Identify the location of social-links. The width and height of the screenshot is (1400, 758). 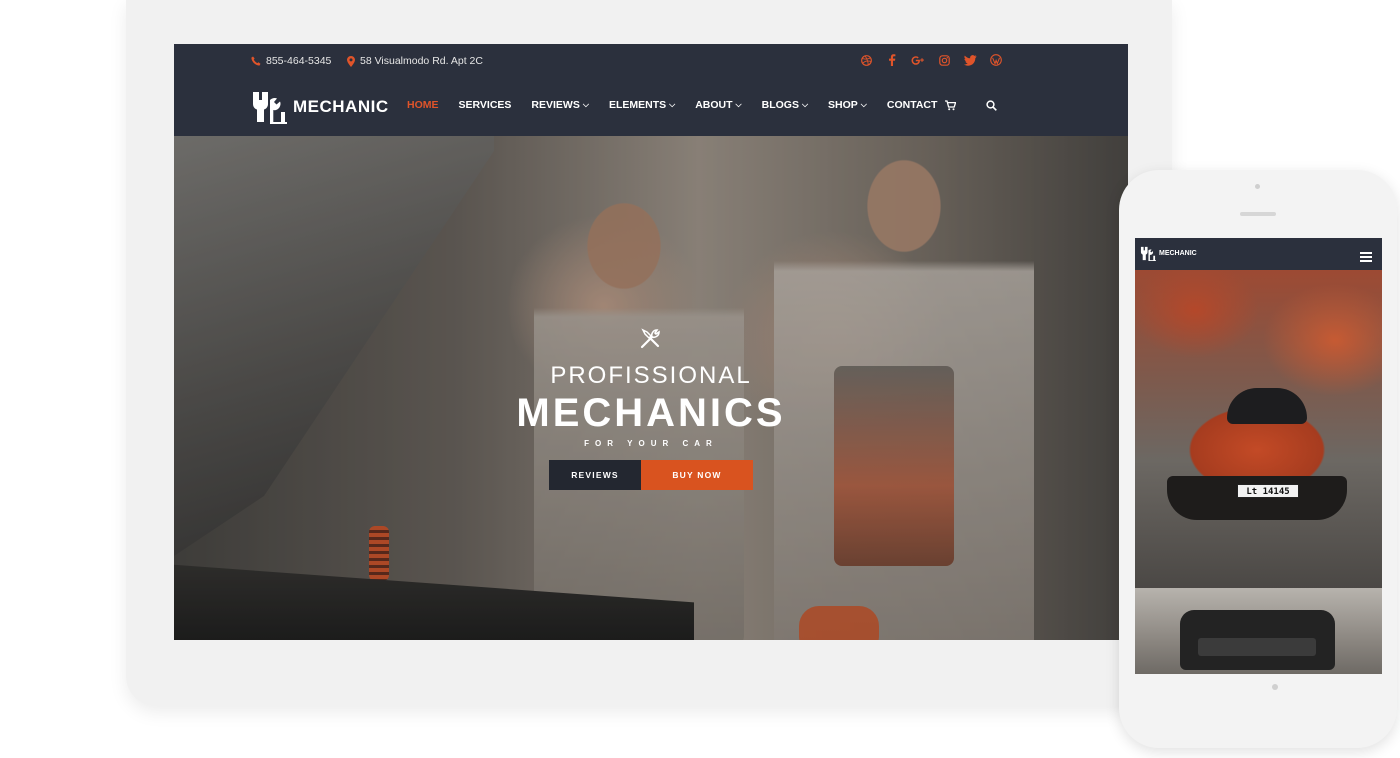
(931, 60).